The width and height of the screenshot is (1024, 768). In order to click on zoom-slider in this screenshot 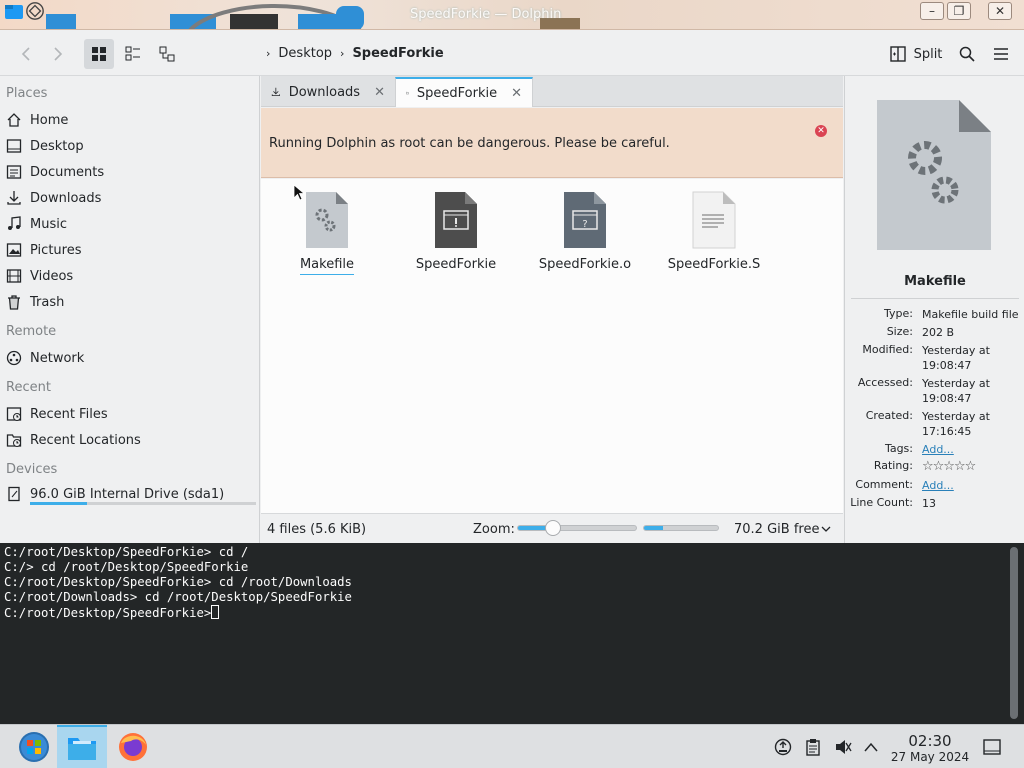, I will do `click(577, 528)`.